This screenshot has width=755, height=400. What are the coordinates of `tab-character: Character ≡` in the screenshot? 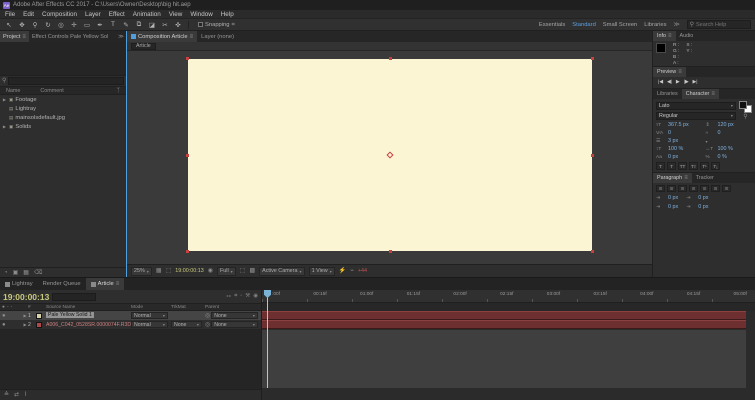 It's located at (700, 94).